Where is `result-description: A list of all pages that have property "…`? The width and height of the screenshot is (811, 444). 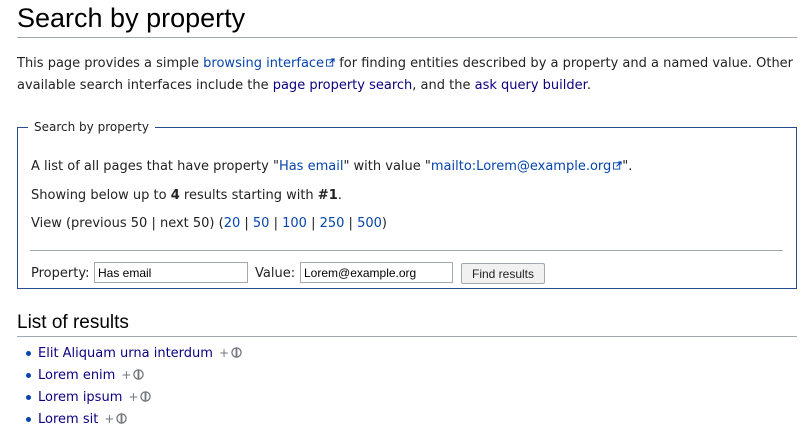
result-description: A list of all pages that have property "… is located at coordinates (331, 167).